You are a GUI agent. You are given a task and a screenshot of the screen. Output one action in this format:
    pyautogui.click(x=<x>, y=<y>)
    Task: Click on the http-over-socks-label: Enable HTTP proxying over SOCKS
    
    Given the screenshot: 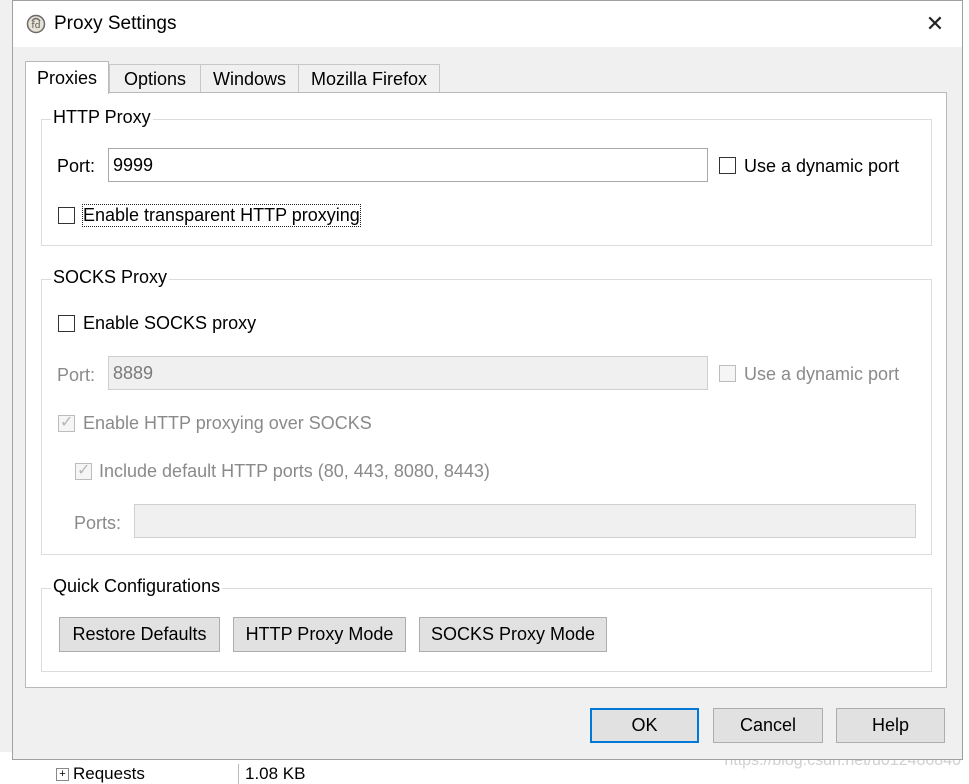 What is the action you would take?
    pyautogui.click(x=227, y=423)
    